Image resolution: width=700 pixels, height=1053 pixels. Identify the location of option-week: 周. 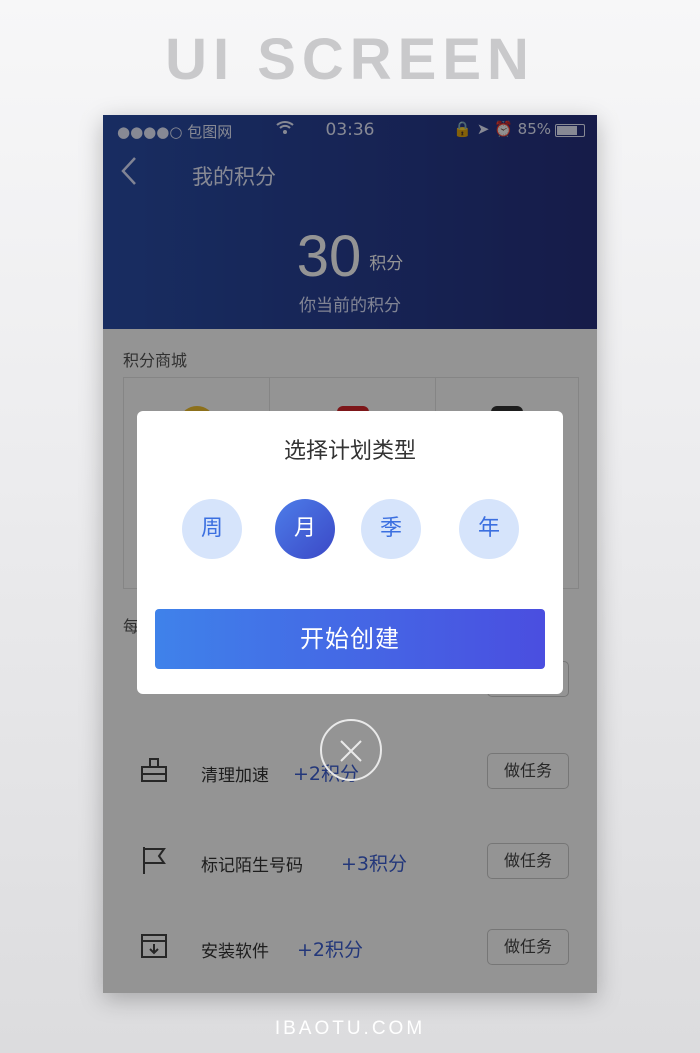
(212, 529).